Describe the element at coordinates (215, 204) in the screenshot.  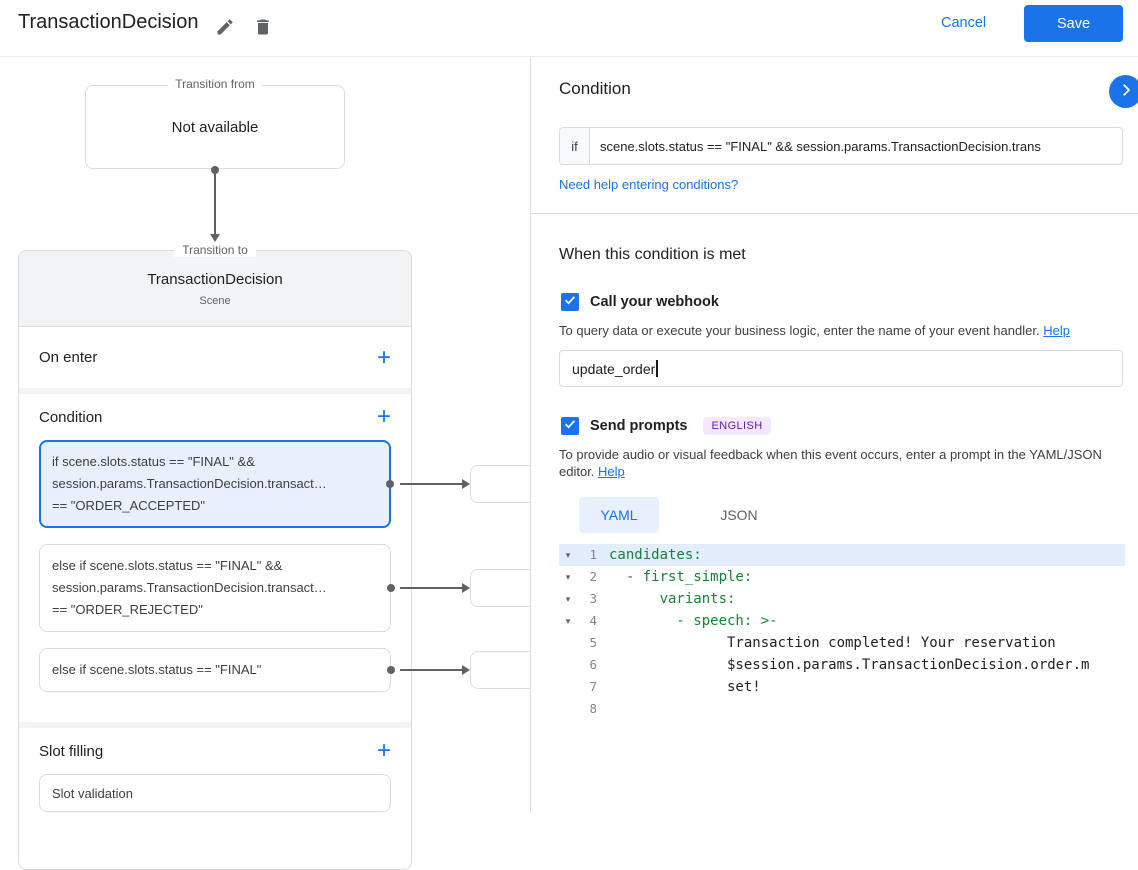
I see `transition-arrow` at that location.